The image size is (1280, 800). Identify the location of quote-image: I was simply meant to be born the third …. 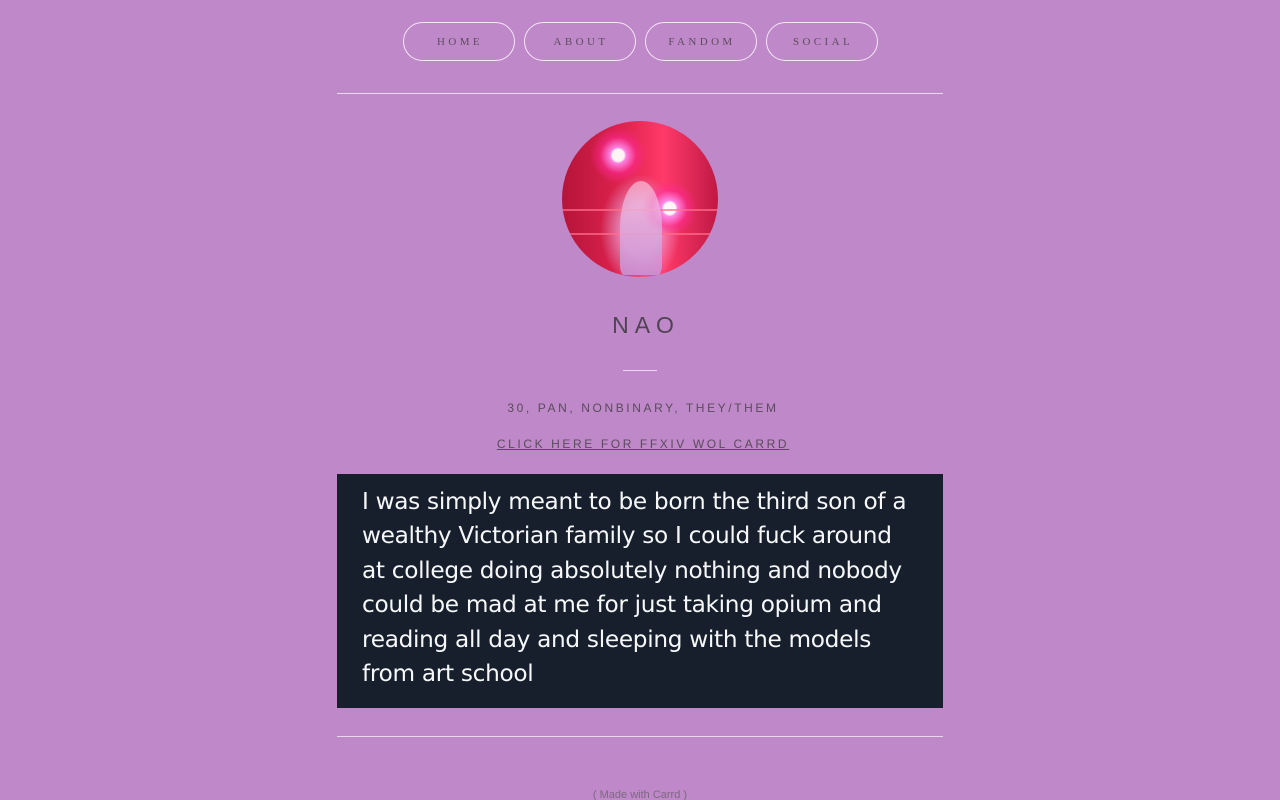
(640, 591).